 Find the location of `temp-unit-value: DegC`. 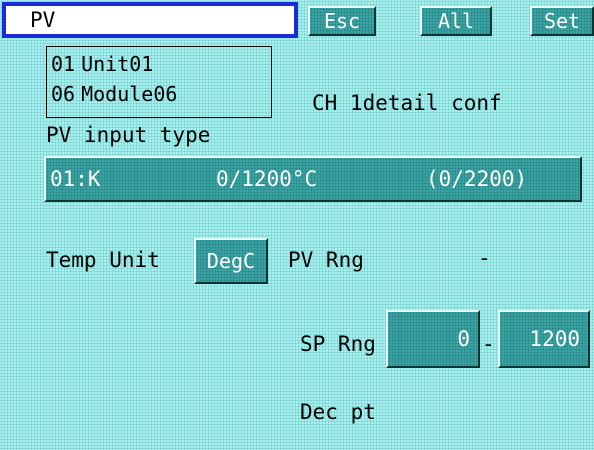

temp-unit-value: DegC is located at coordinates (231, 261).